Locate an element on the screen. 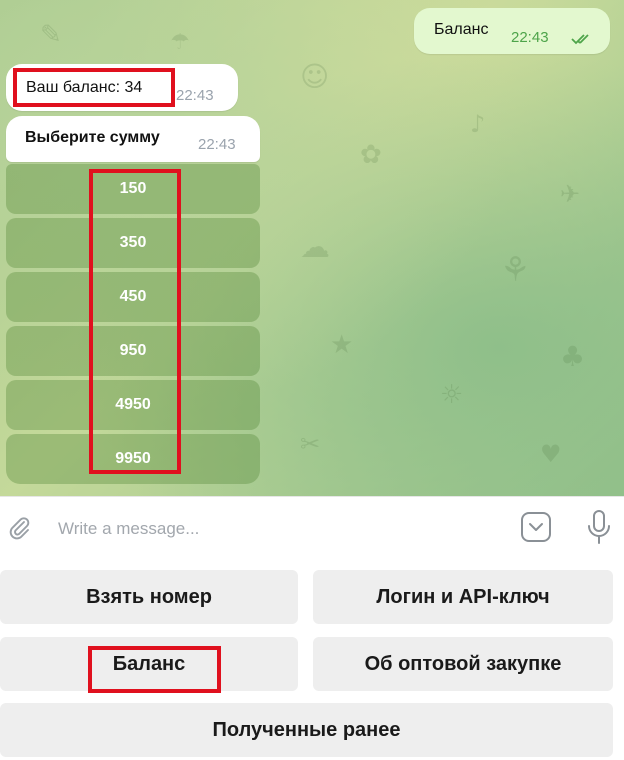 The height and width of the screenshot is (760, 624). amount-button-350: 350 is located at coordinates (133, 243).